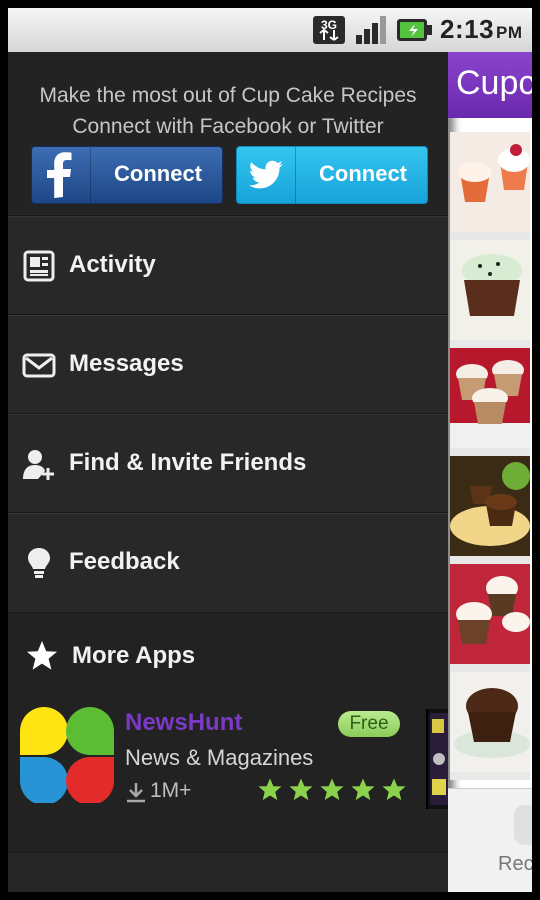 The width and height of the screenshot is (540, 900). I want to click on menu-item-label: Find & Invite Friends, so click(188, 462).